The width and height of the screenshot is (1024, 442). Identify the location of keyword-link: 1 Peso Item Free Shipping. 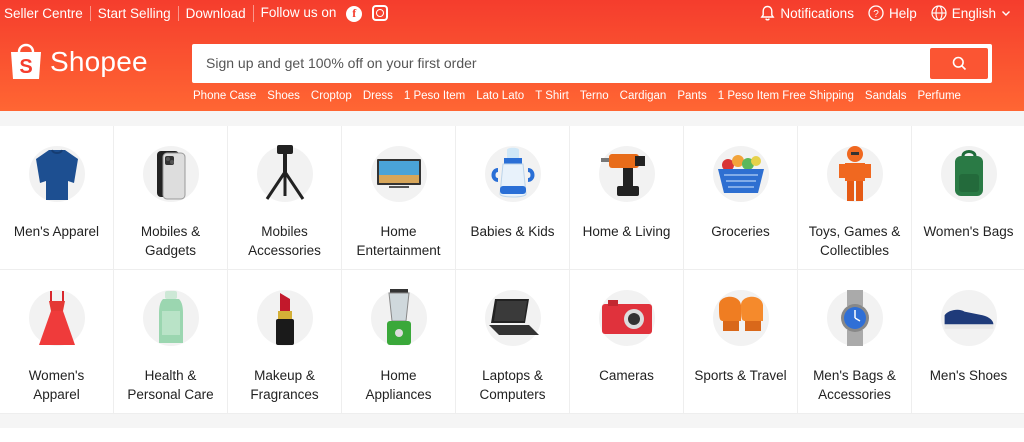
(786, 96).